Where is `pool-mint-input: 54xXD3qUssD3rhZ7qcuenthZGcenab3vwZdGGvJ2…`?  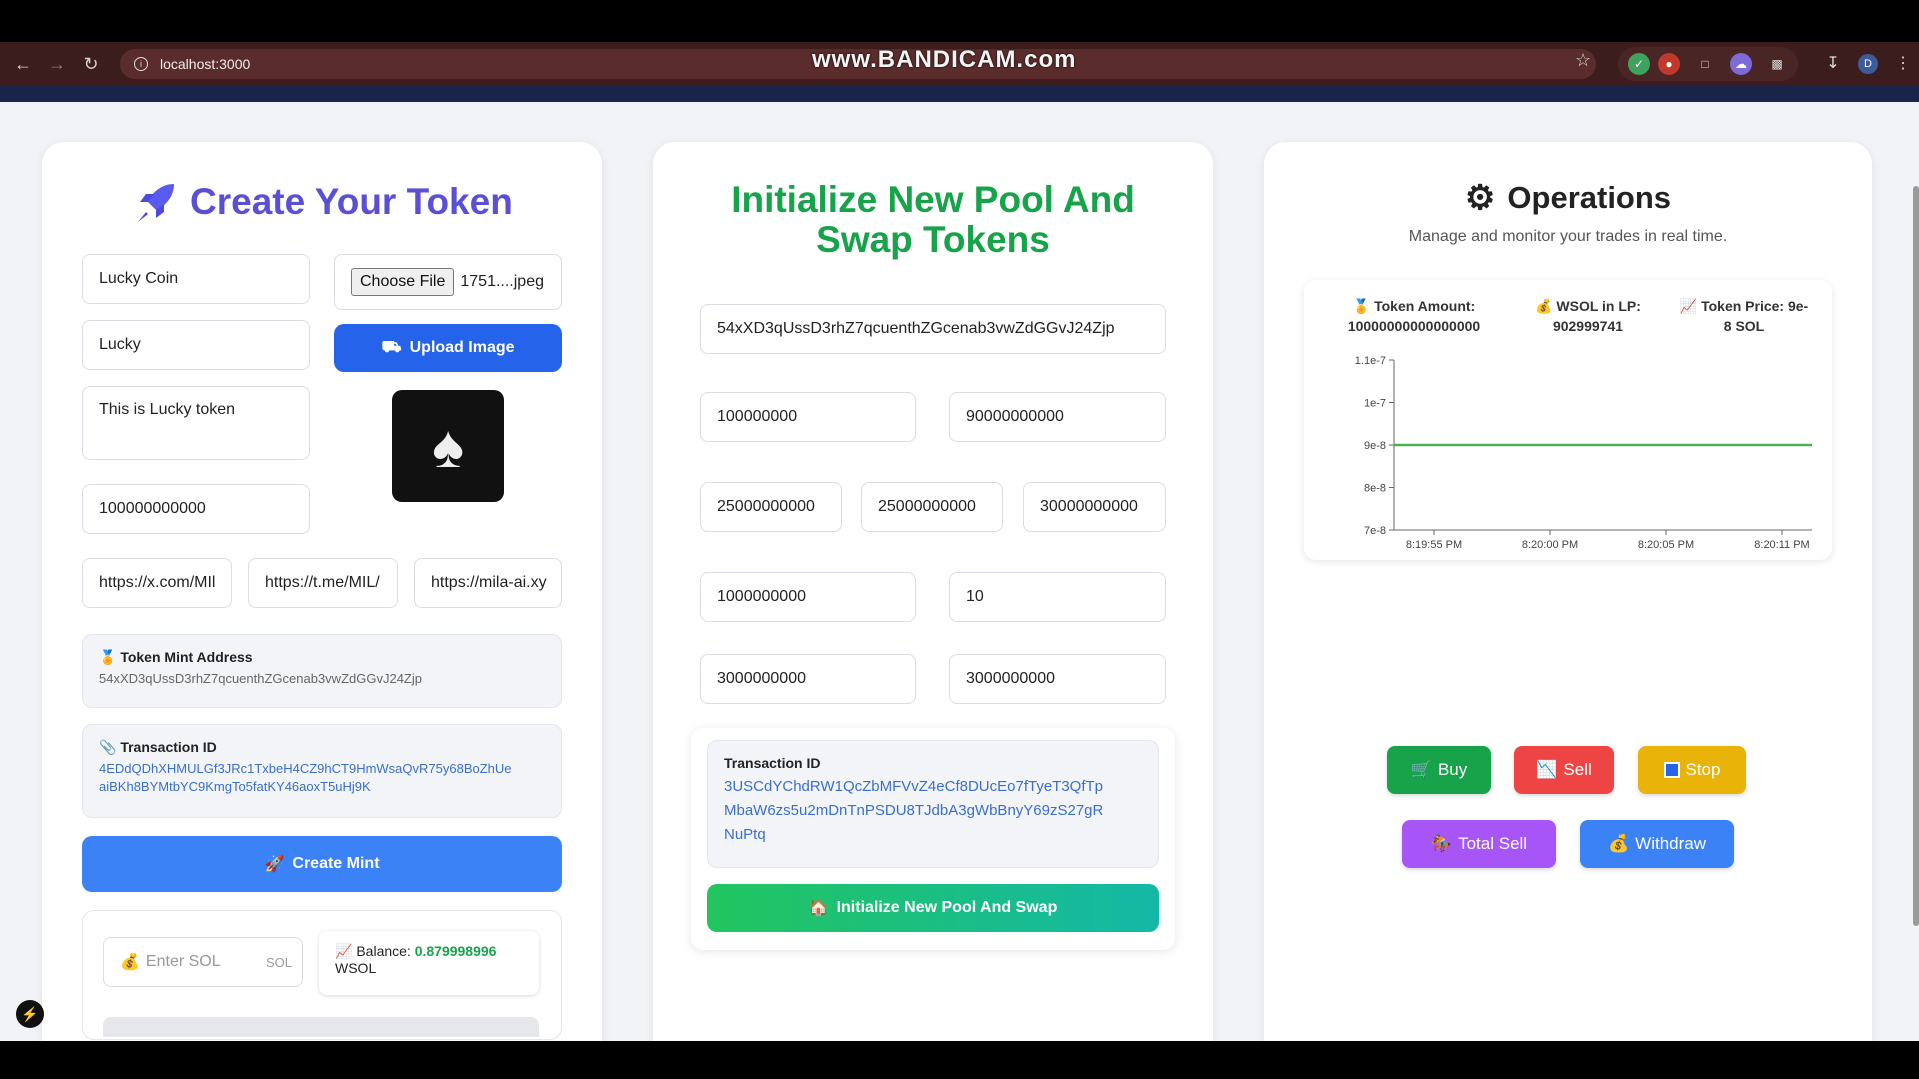 pool-mint-input: 54xXD3qUssD3rhZ7qcuenthZGcenab3vwZdGGvJ2… is located at coordinates (933, 329).